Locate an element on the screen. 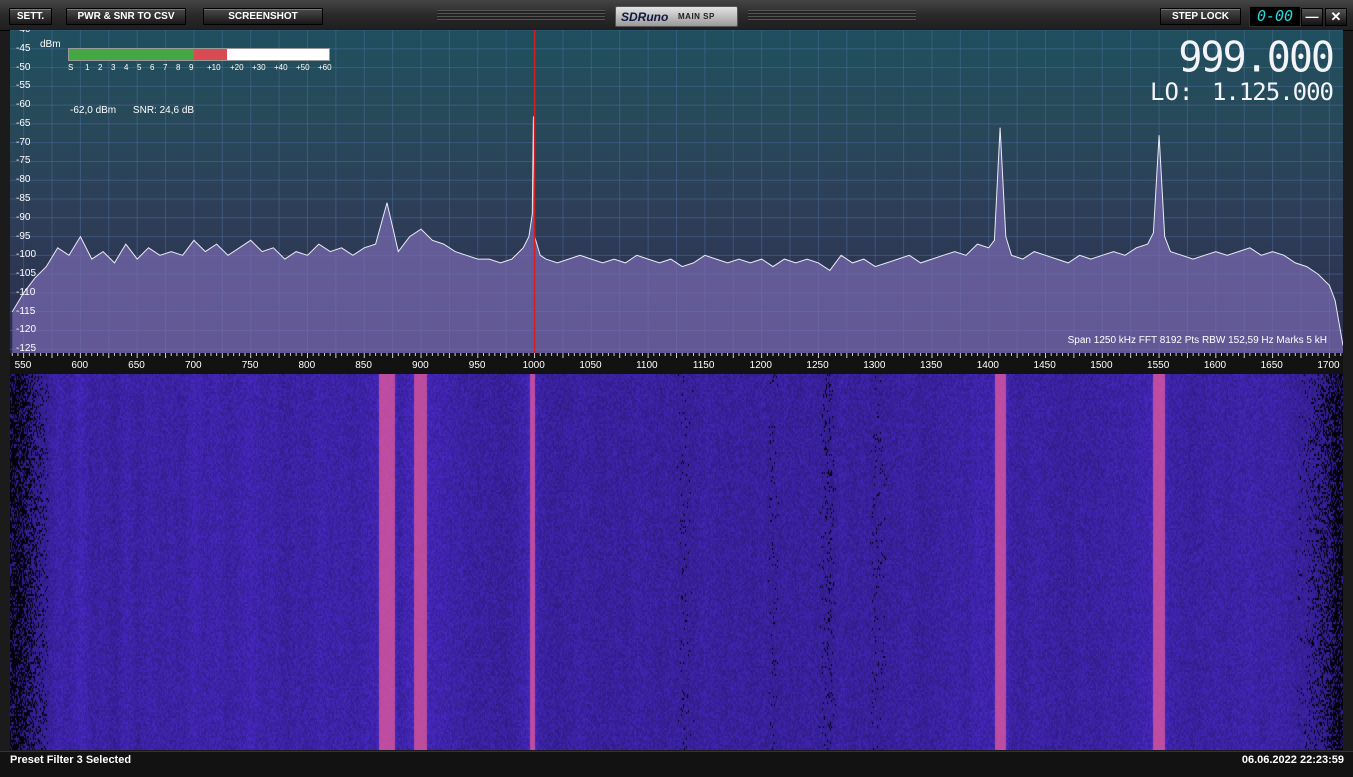 This screenshot has width=1353, height=777. clock-display: 0-00 is located at coordinates (1275, 16).